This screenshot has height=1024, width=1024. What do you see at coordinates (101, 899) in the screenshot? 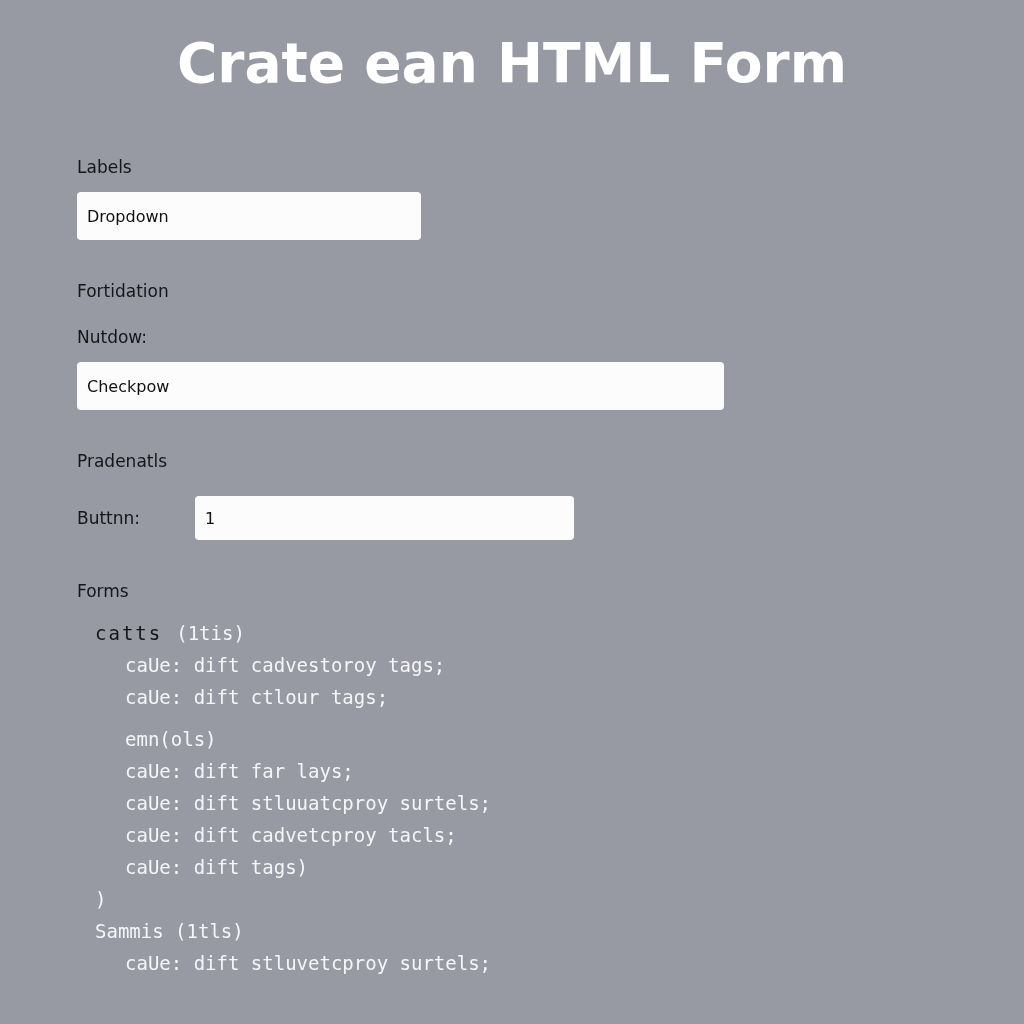
I see `code-line: )` at bounding box center [101, 899].